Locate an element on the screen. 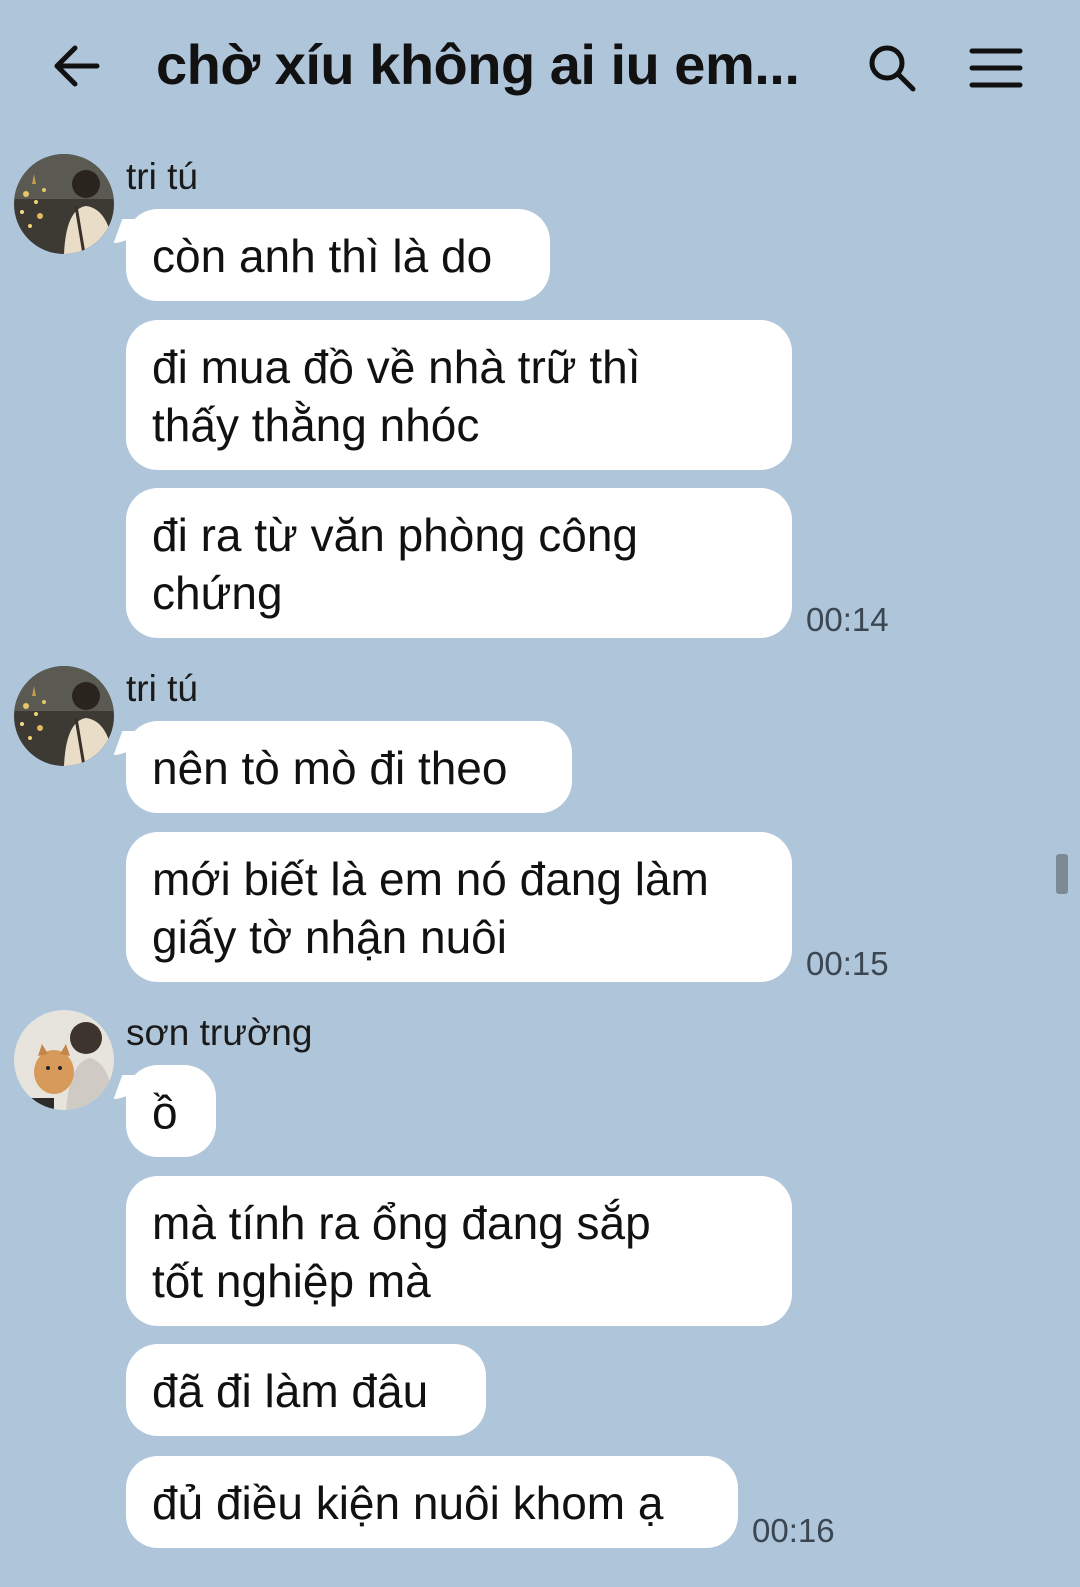 The image size is (1080, 1587). scrollbar-thumb is located at coordinates (1062, 874).